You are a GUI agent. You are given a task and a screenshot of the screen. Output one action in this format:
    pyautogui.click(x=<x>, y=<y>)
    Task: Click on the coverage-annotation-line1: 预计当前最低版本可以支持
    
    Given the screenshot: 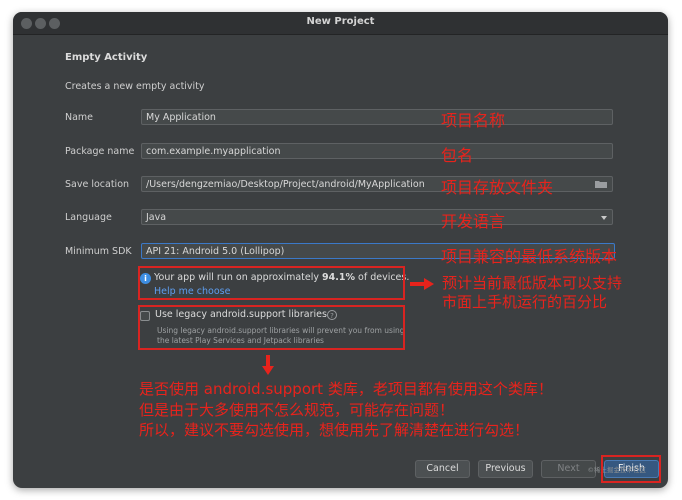 What is the action you would take?
    pyautogui.click(x=532, y=283)
    